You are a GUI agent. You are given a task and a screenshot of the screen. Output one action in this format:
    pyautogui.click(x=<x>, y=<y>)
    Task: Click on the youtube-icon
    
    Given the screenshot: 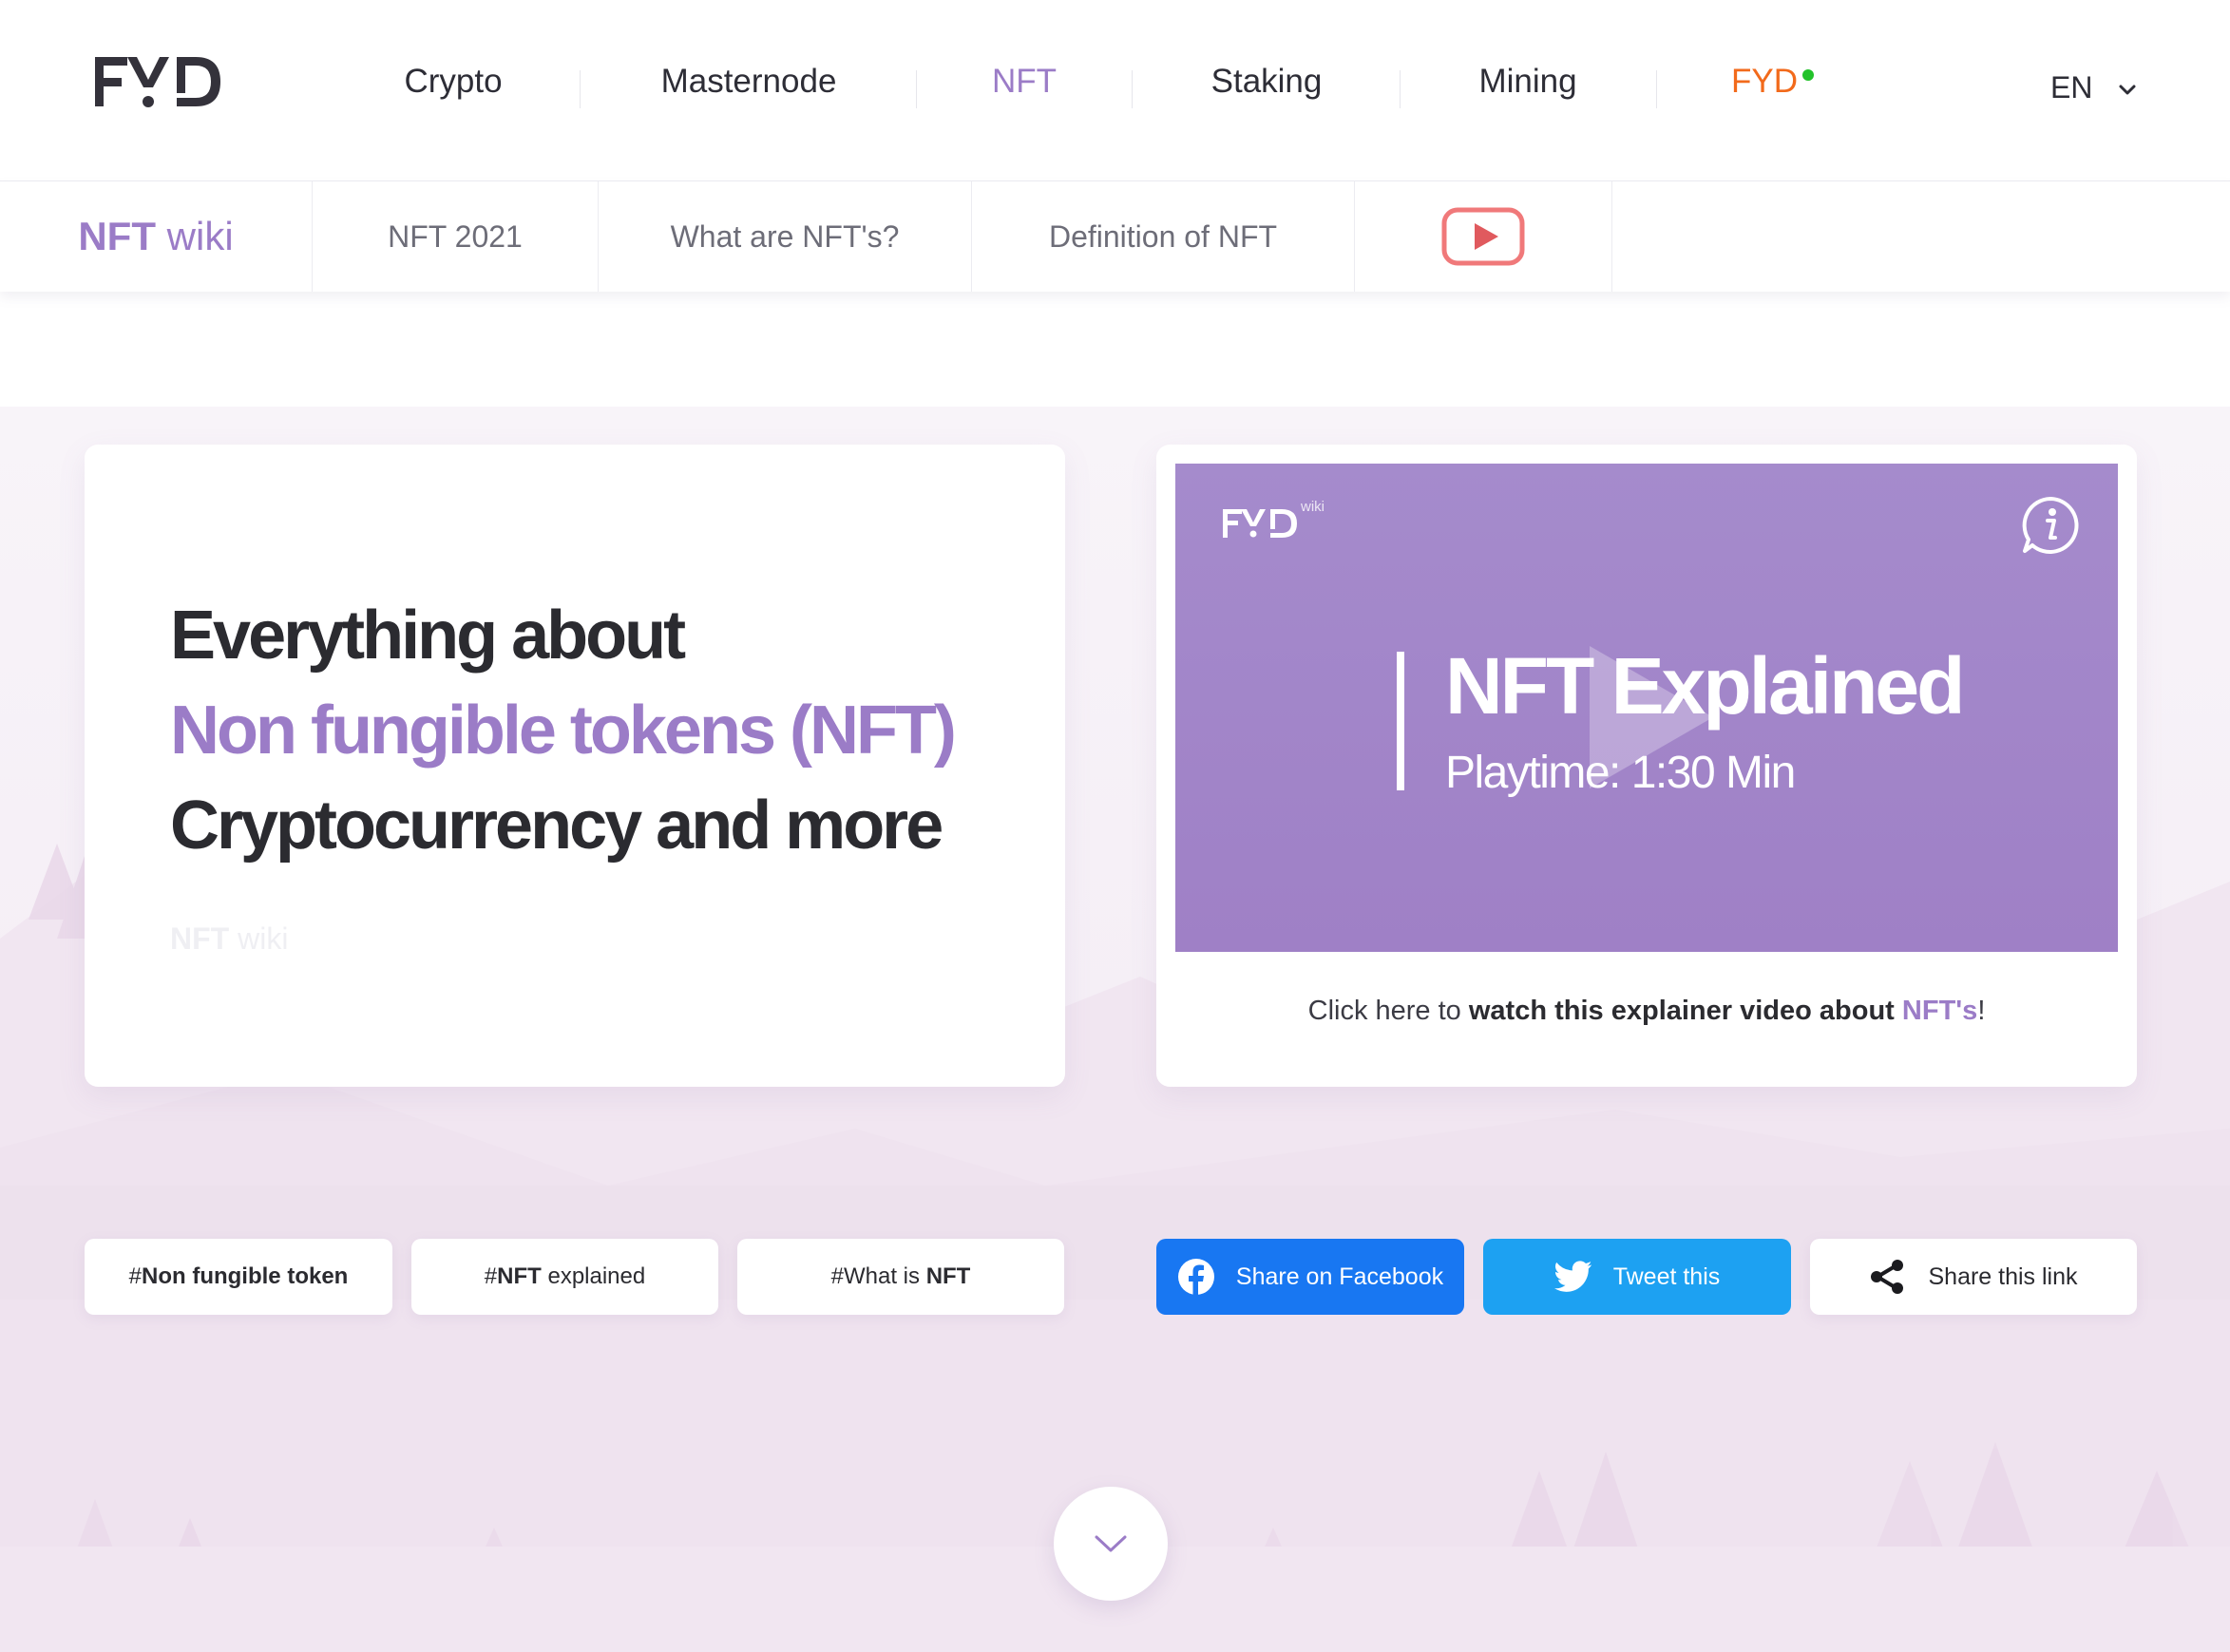 What is the action you would take?
    pyautogui.click(x=1483, y=236)
    